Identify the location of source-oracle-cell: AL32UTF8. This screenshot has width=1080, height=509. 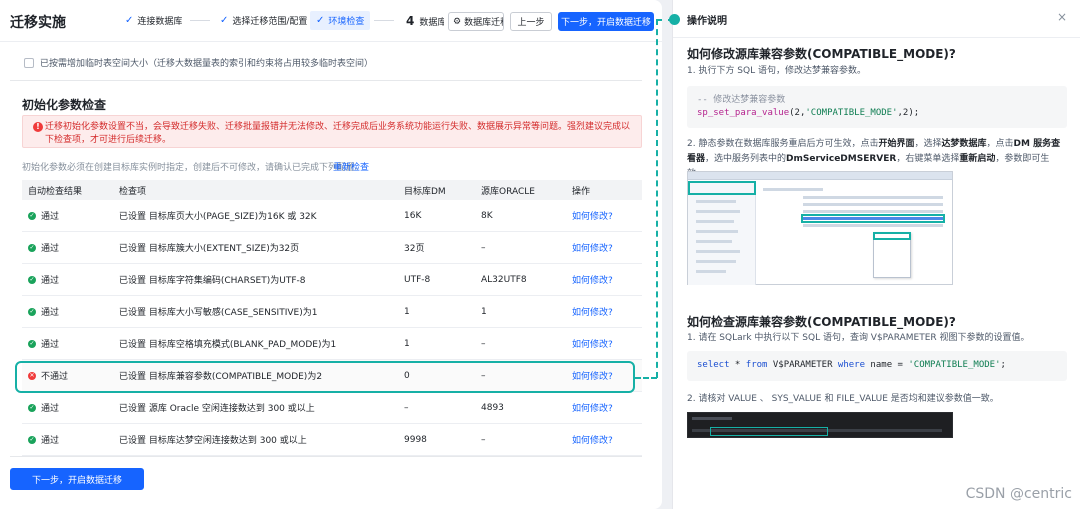
(504, 279).